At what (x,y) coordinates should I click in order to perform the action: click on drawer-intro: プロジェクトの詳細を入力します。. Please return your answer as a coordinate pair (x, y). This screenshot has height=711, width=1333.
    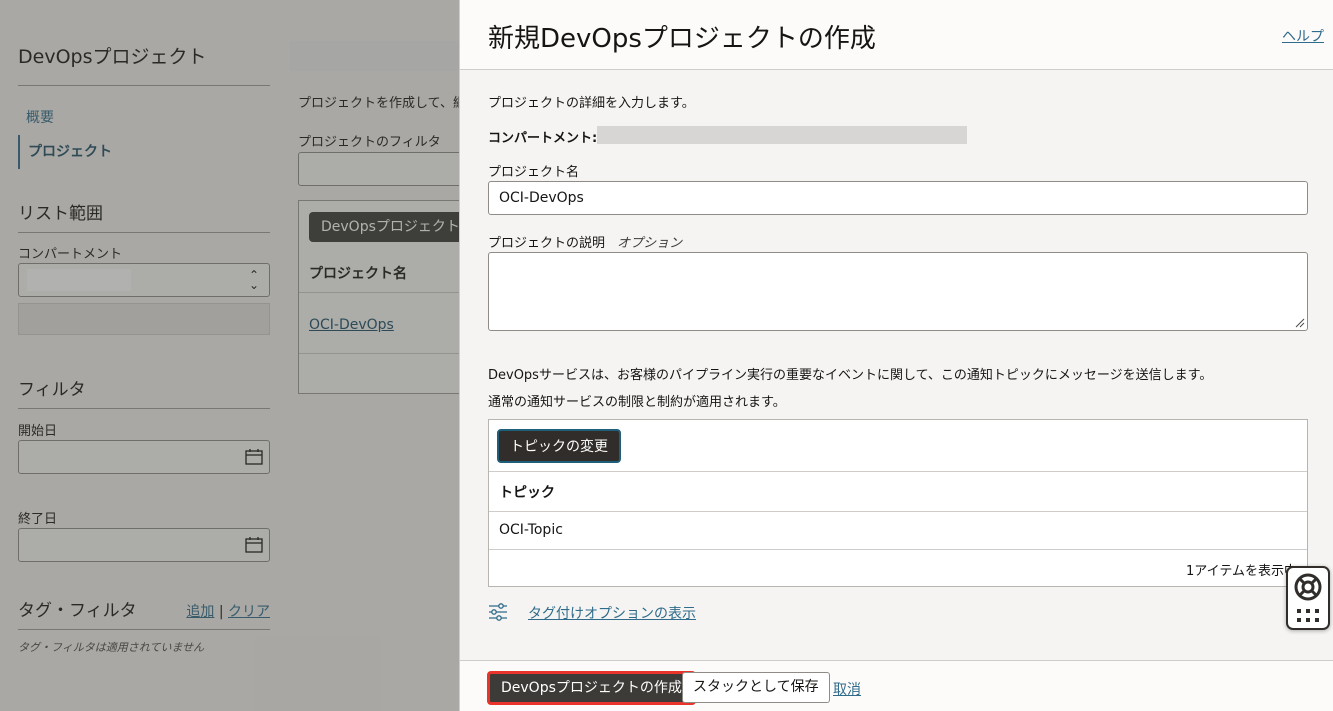
    Looking at the image, I should click on (591, 103).